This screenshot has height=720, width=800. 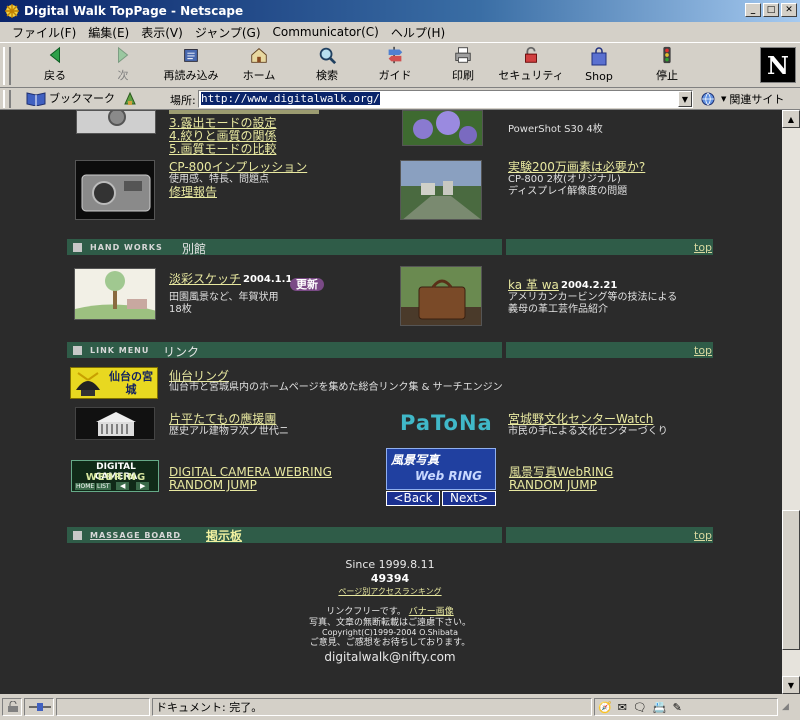 I want to click on kawa-link: ka 革 wa, so click(x=533, y=285).